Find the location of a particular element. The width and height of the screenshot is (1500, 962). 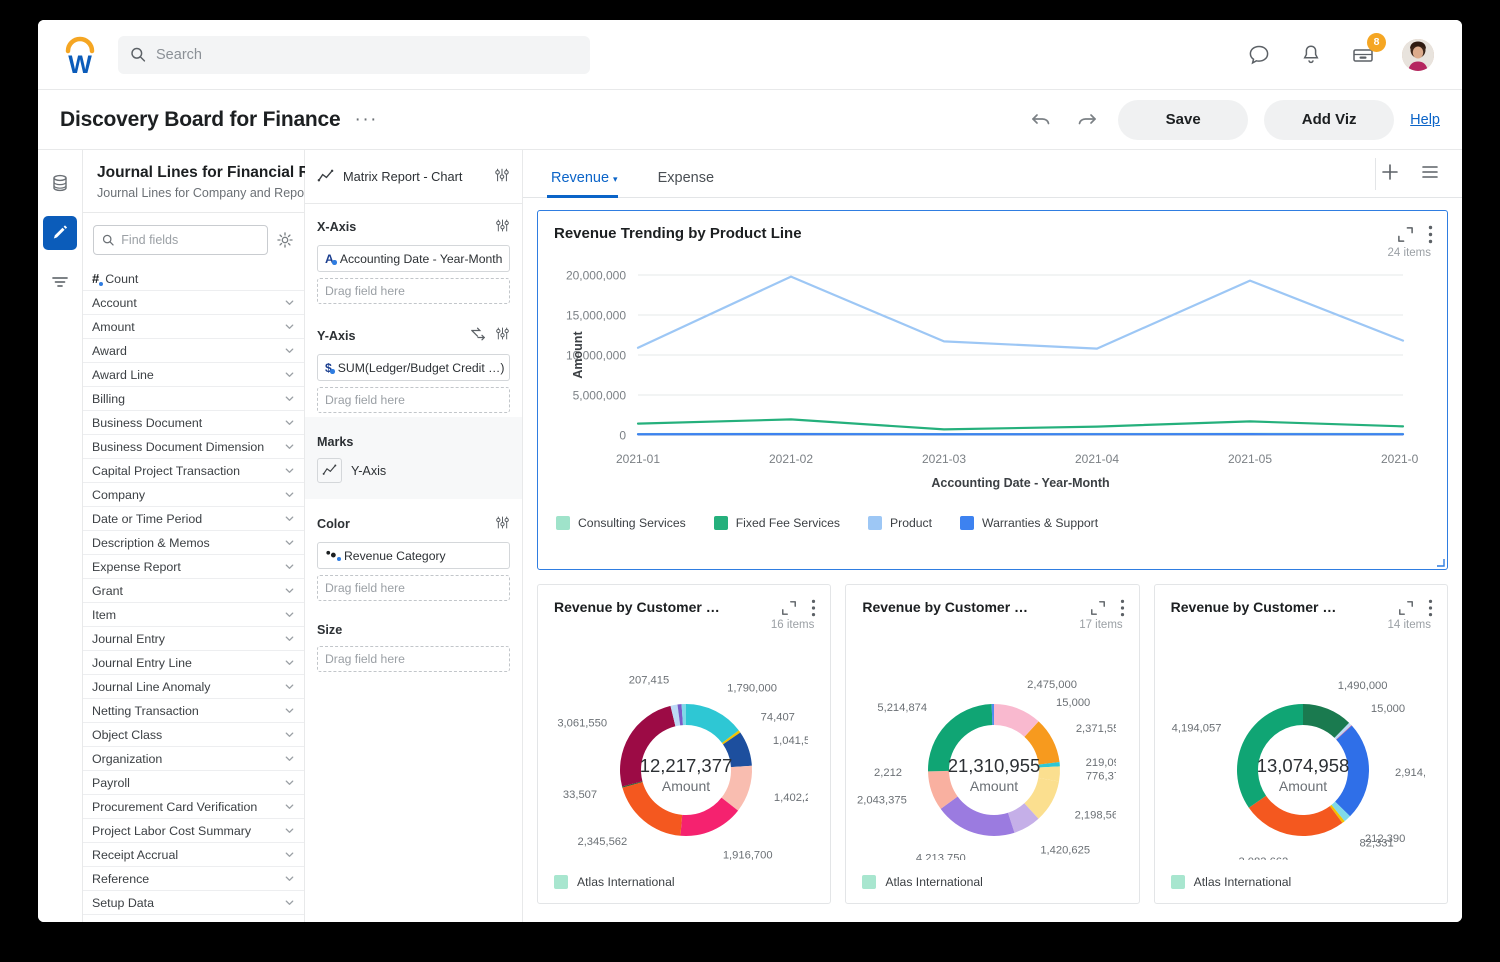

color-dropzone: Drag field here is located at coordinates (413, 588).